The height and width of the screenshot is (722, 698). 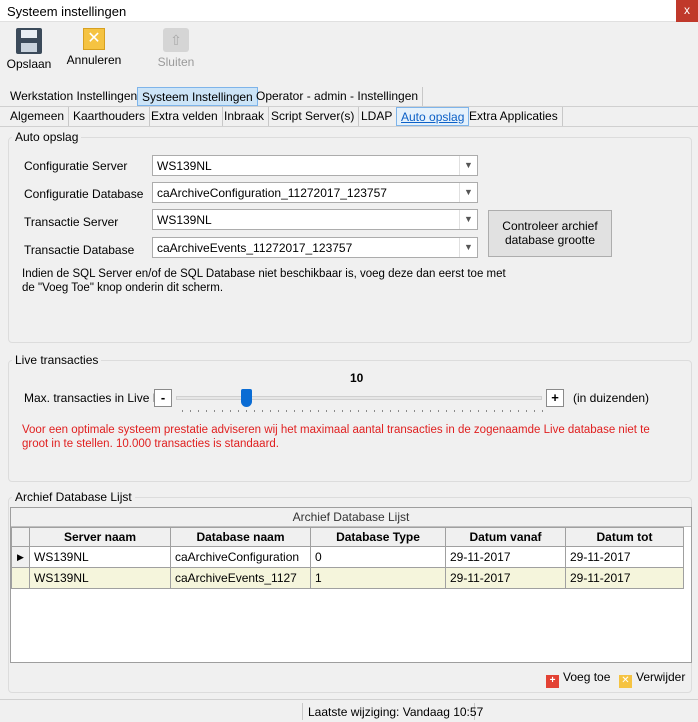 I want to click on tab-systeem: Systeem Instellingen, so click(x=197, y=96).